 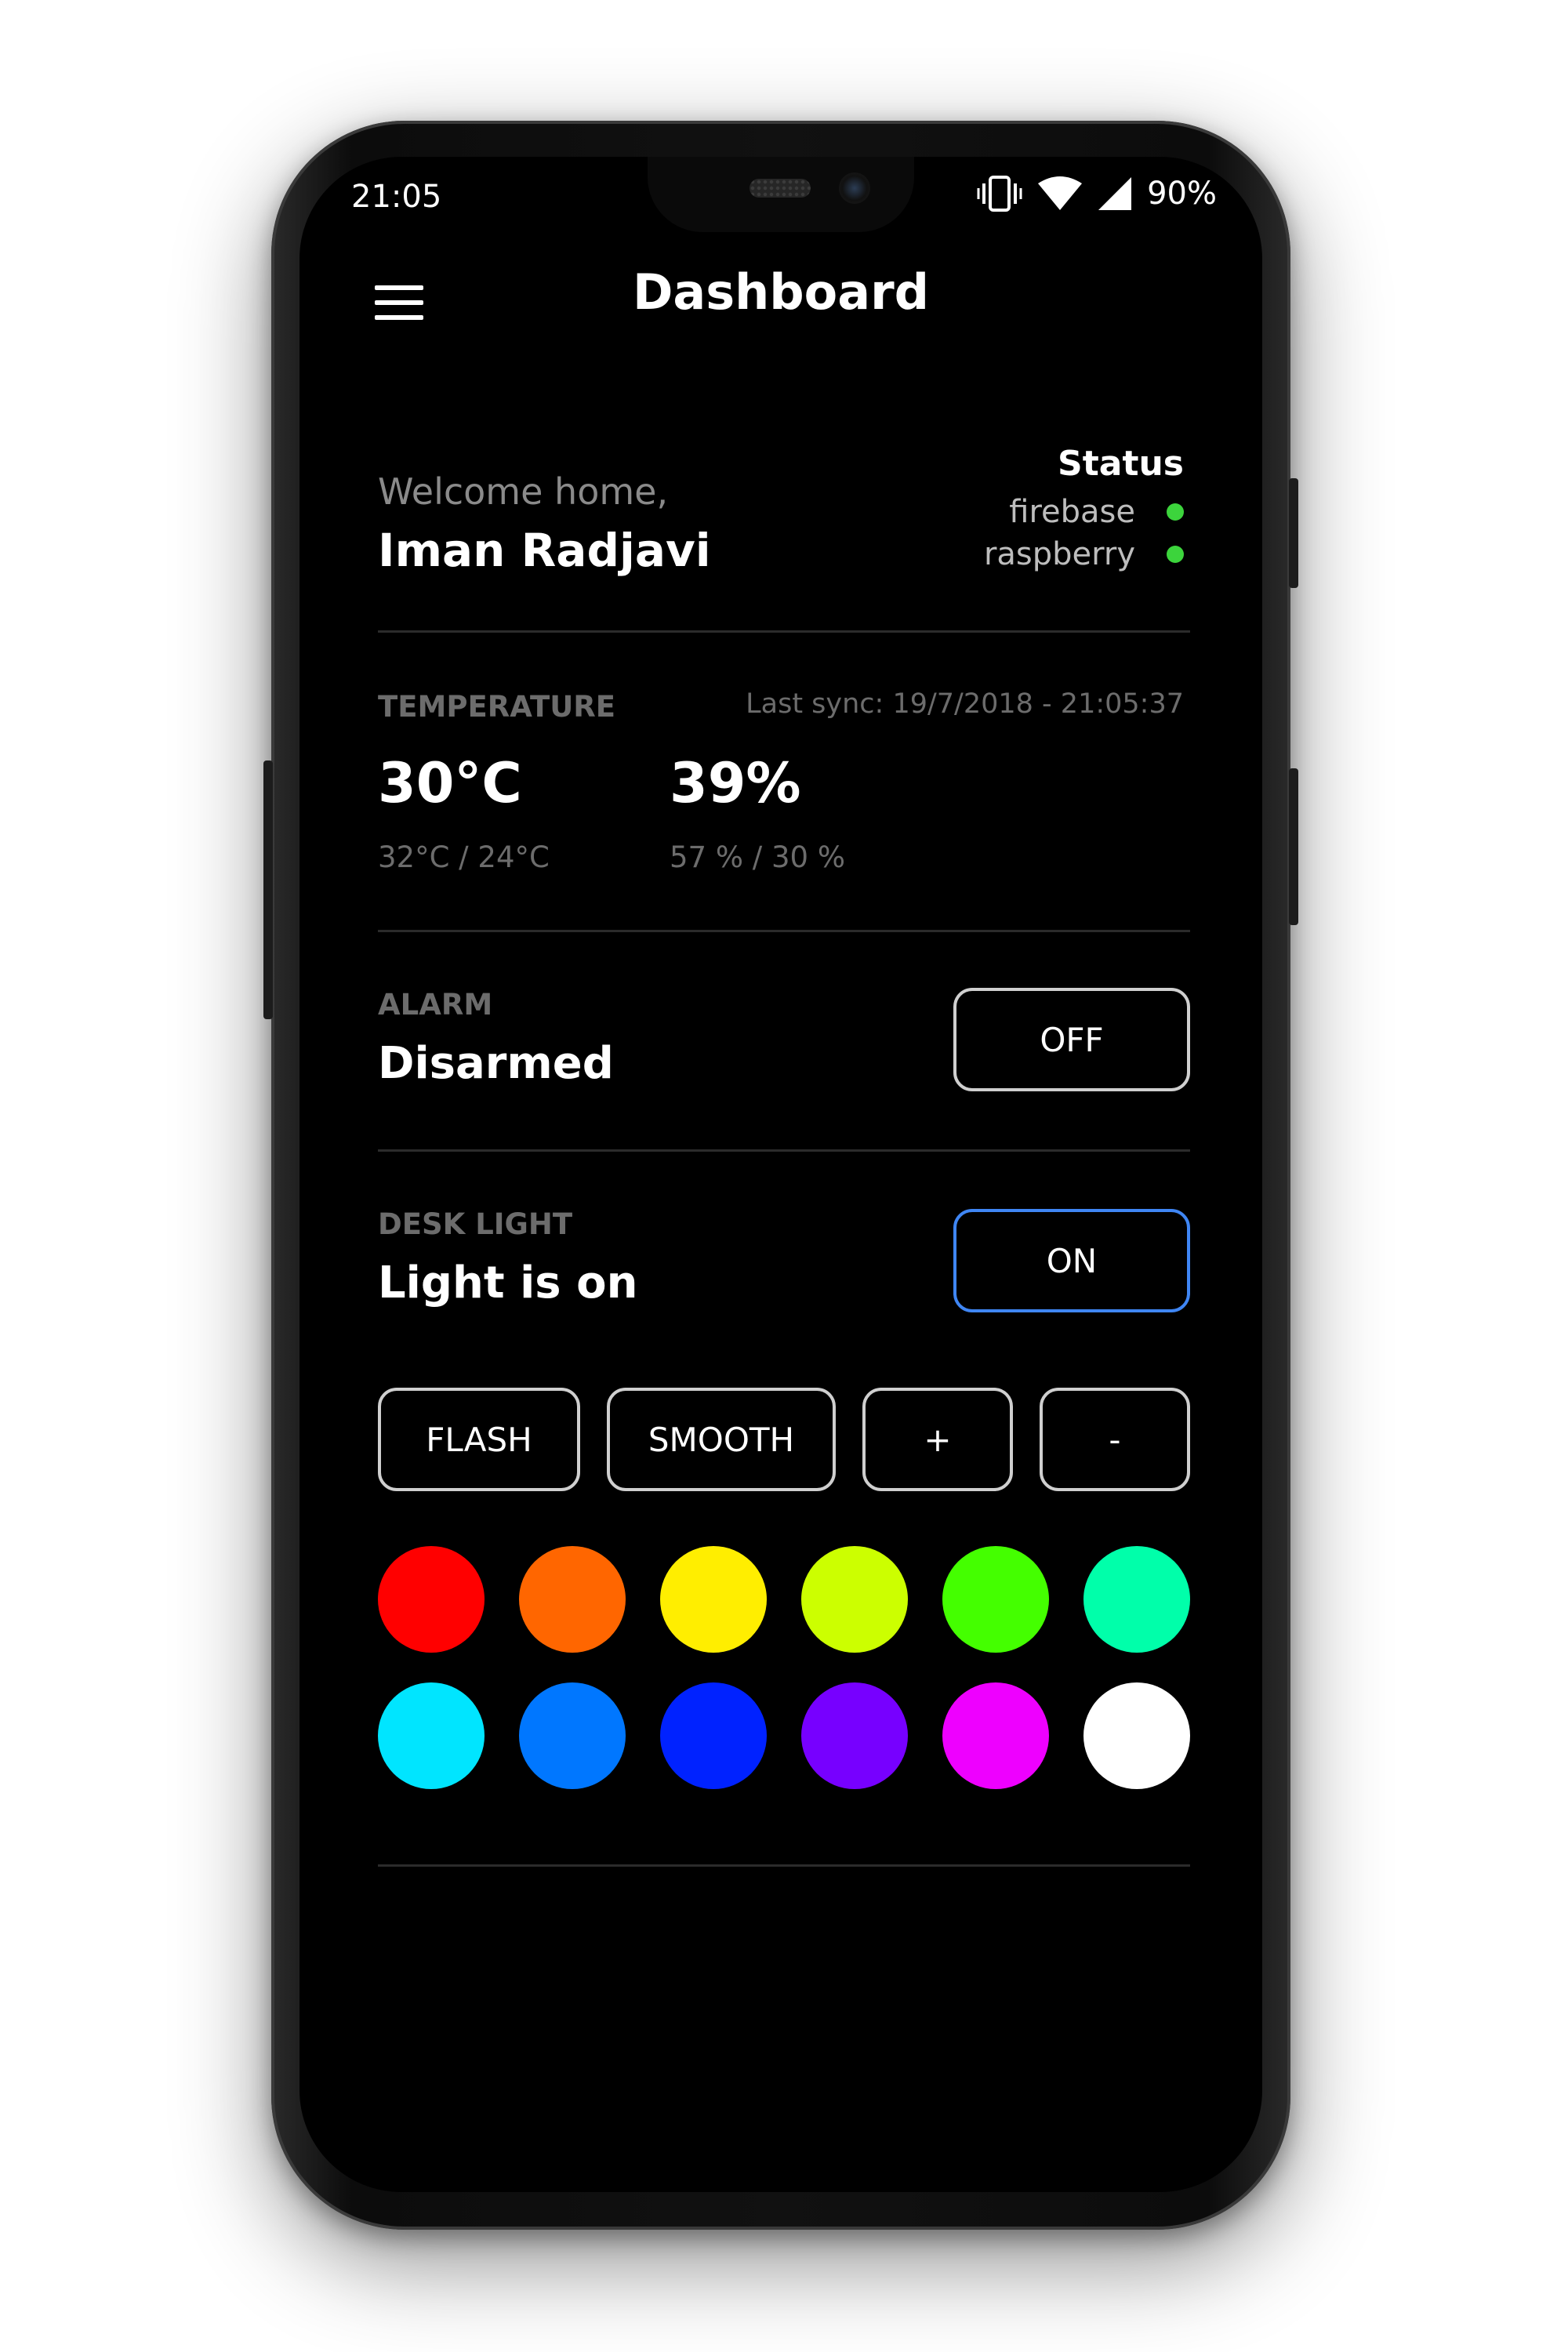 I want to click on alarm-label: ALARM, so click(x=435, y=1005).